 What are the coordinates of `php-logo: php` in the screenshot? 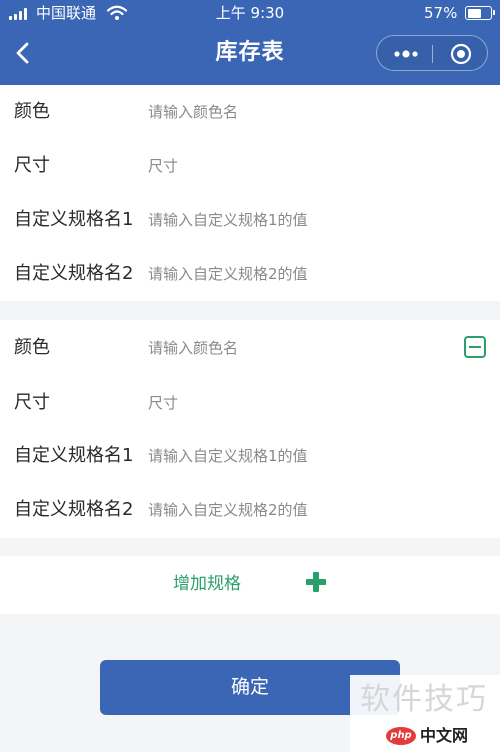 It's located at (401, 736).